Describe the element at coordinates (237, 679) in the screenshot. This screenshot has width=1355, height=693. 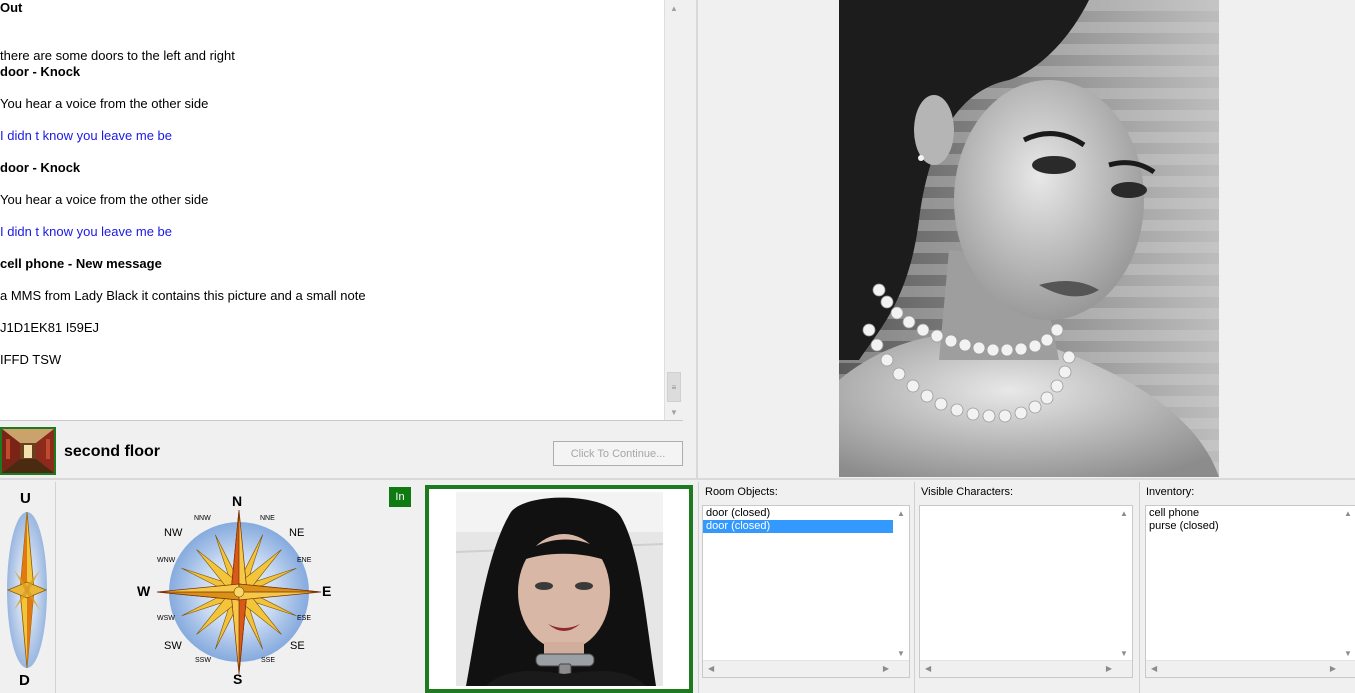
I see `compass-south: S` at that location.